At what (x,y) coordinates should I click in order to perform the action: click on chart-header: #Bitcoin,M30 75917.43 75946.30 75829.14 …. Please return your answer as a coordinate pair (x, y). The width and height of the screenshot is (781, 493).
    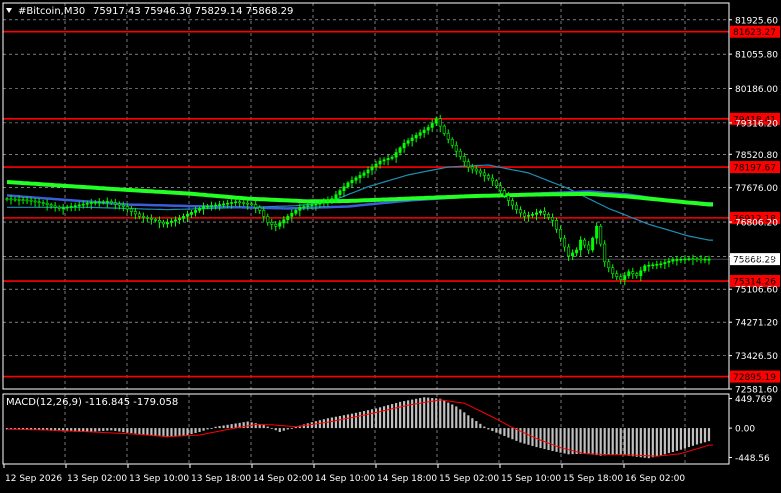
    Looking at the image, I should click on (149, 11).